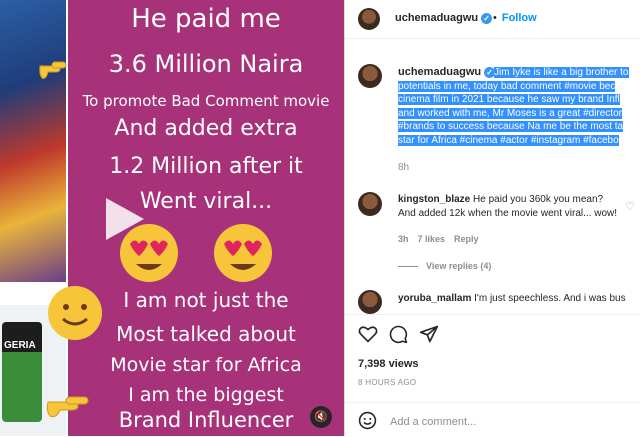 The image size is (640, 437). What do you see at coordinates (387, 382) in the screenshot?
I see `post-age: 8 HOURS AGO` at bounding box center [387, 382].